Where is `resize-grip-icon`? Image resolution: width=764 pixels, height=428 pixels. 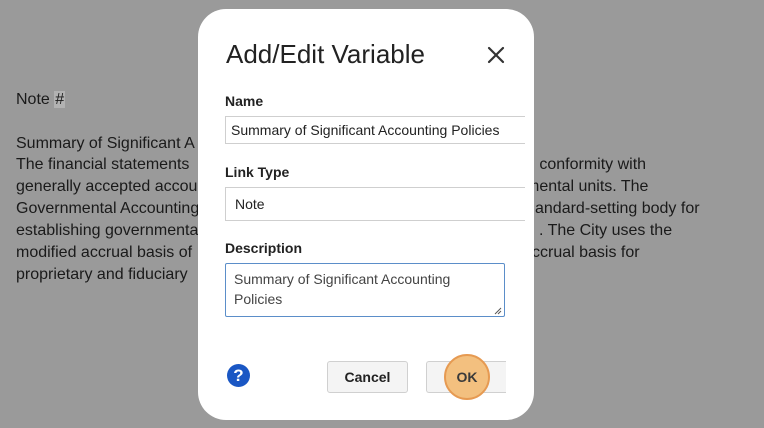
resize-grip-icon is located at coordinates (498, 311).